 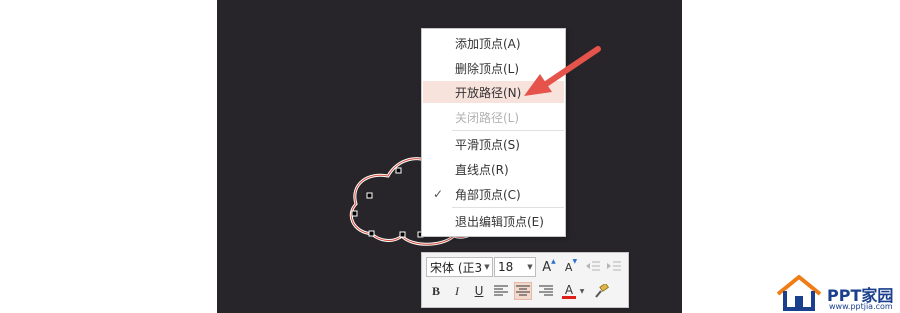 I want to click on pptjia-logo: PPT家园 www.pptjia.com, so click(x=837, y=292).